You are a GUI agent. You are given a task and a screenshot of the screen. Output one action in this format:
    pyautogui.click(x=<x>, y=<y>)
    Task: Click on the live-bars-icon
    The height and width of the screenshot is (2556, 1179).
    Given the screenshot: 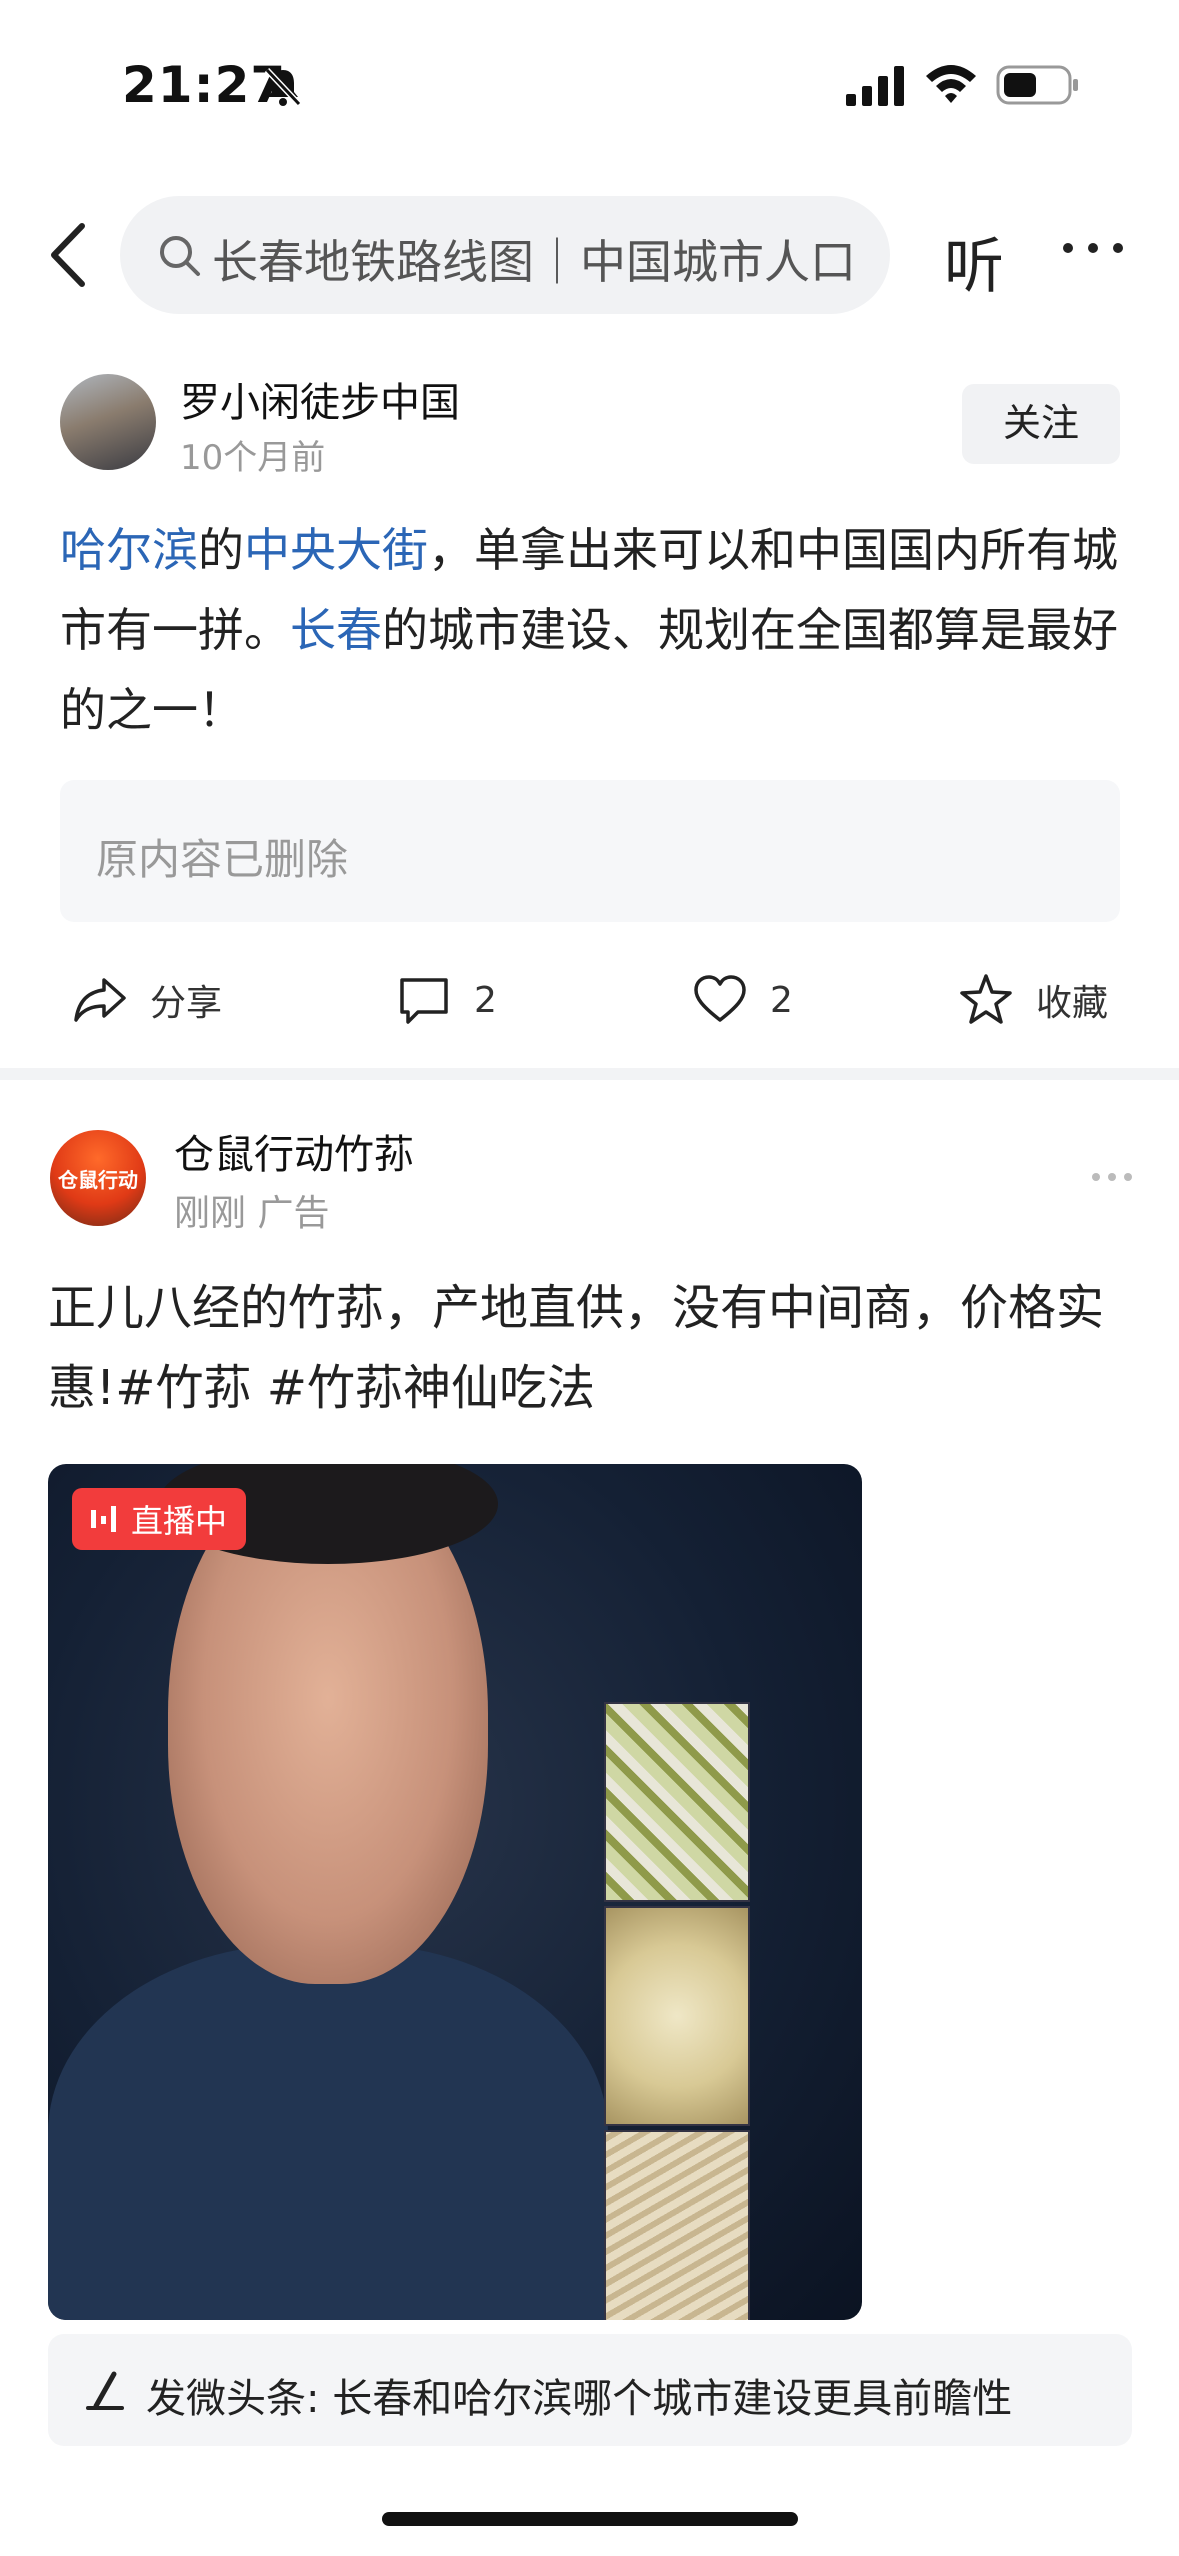 What is the action you would take?
    pyautogui.click(x=103, y=1519)
    